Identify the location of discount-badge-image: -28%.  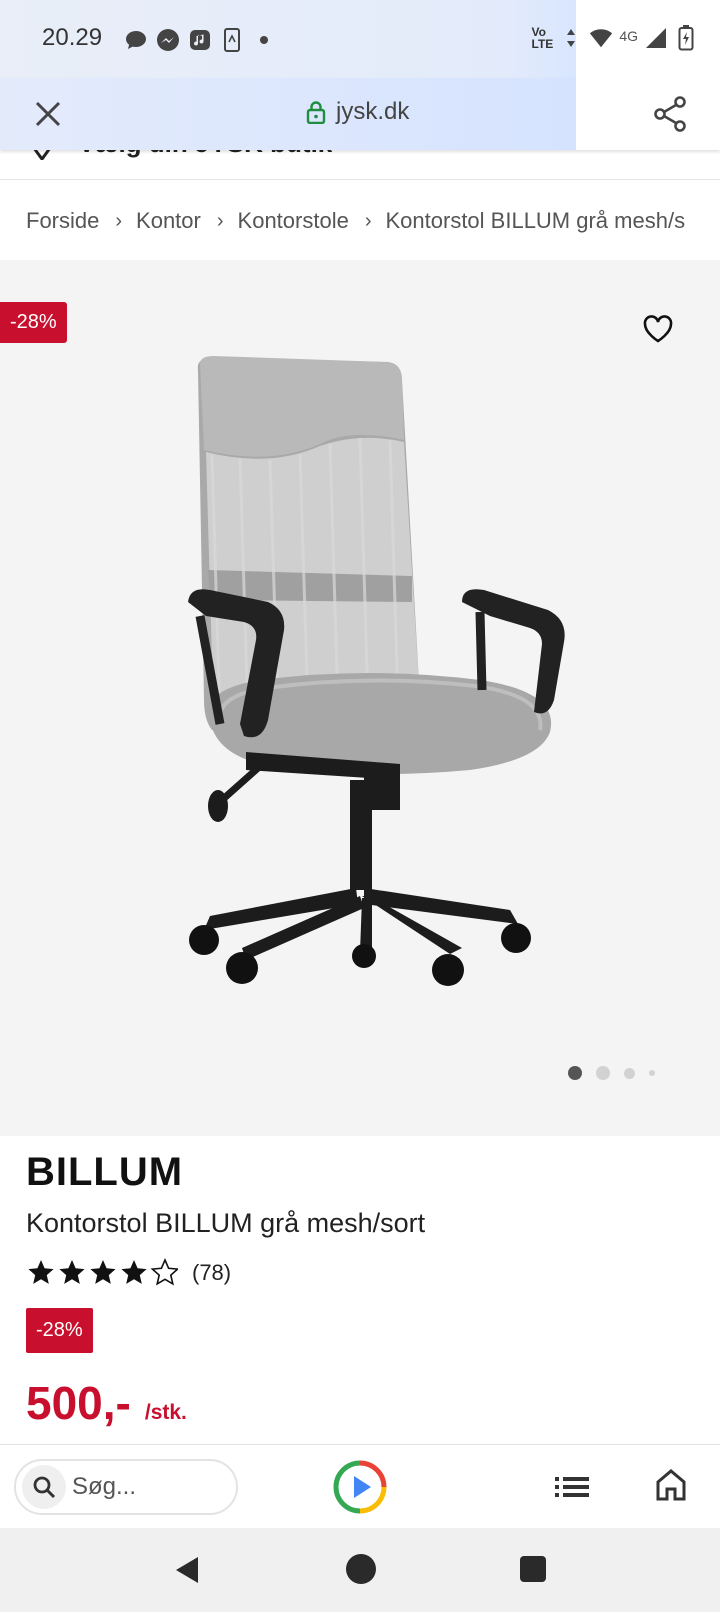
(33, 322).